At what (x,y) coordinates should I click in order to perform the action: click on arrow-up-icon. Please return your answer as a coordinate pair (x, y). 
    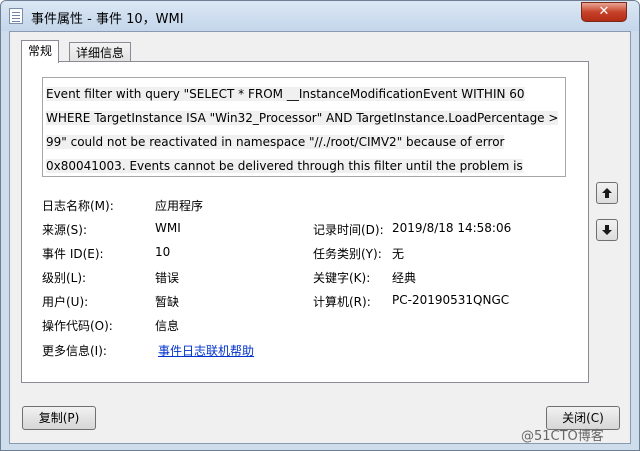
    Looking at the image, I should click on (607, 193).